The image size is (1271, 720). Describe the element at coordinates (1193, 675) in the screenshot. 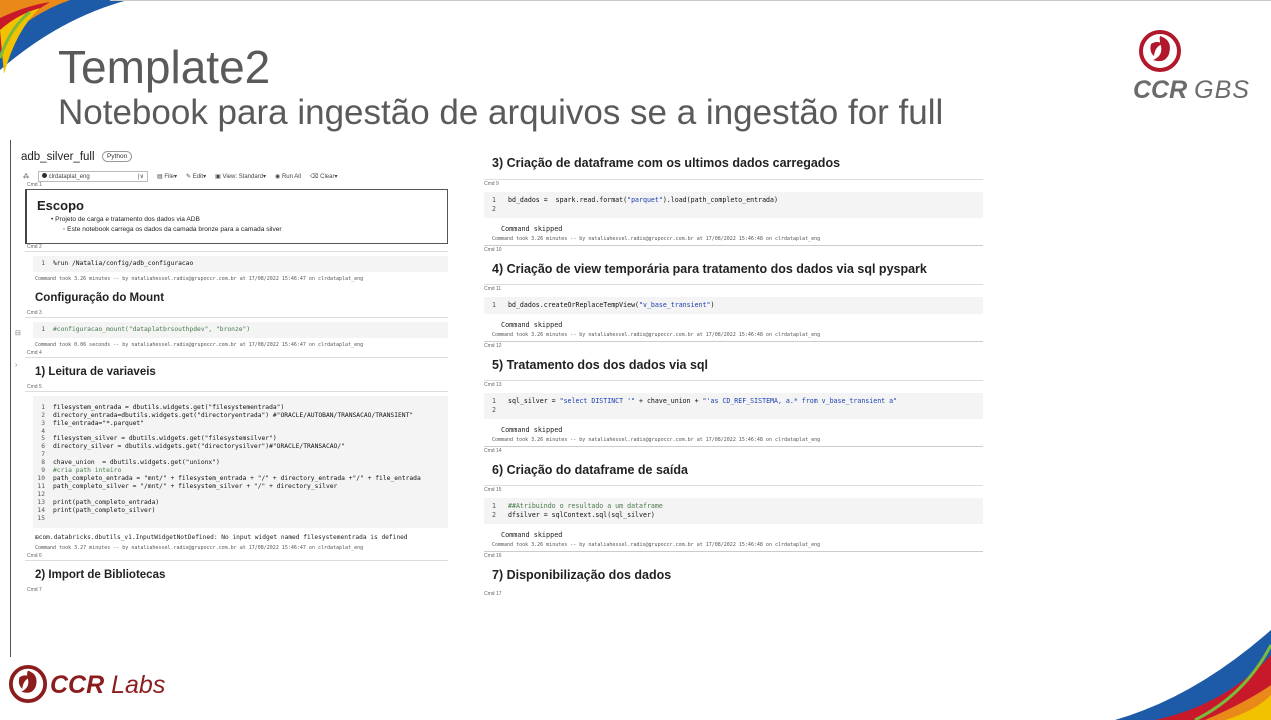

I see `bottom-right-swoosh-decoration` at that location.